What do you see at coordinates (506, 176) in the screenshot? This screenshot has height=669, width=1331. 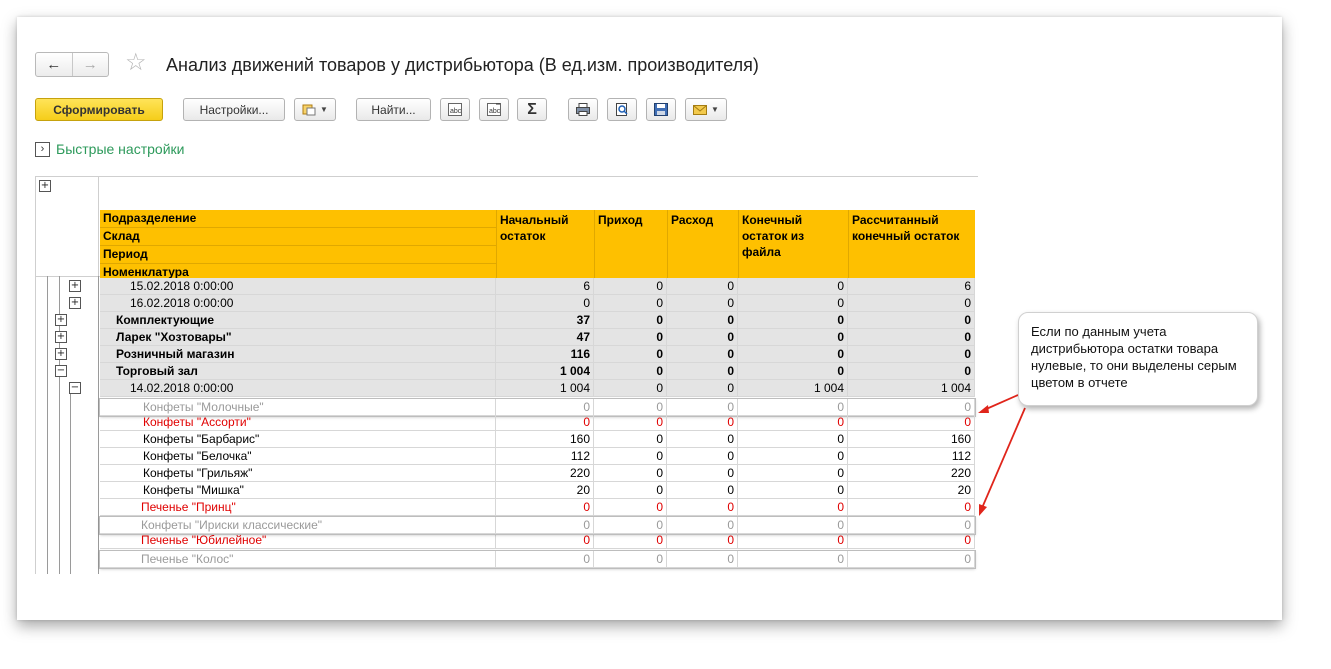 I see `grid-border` at bounding box center [506, 176].